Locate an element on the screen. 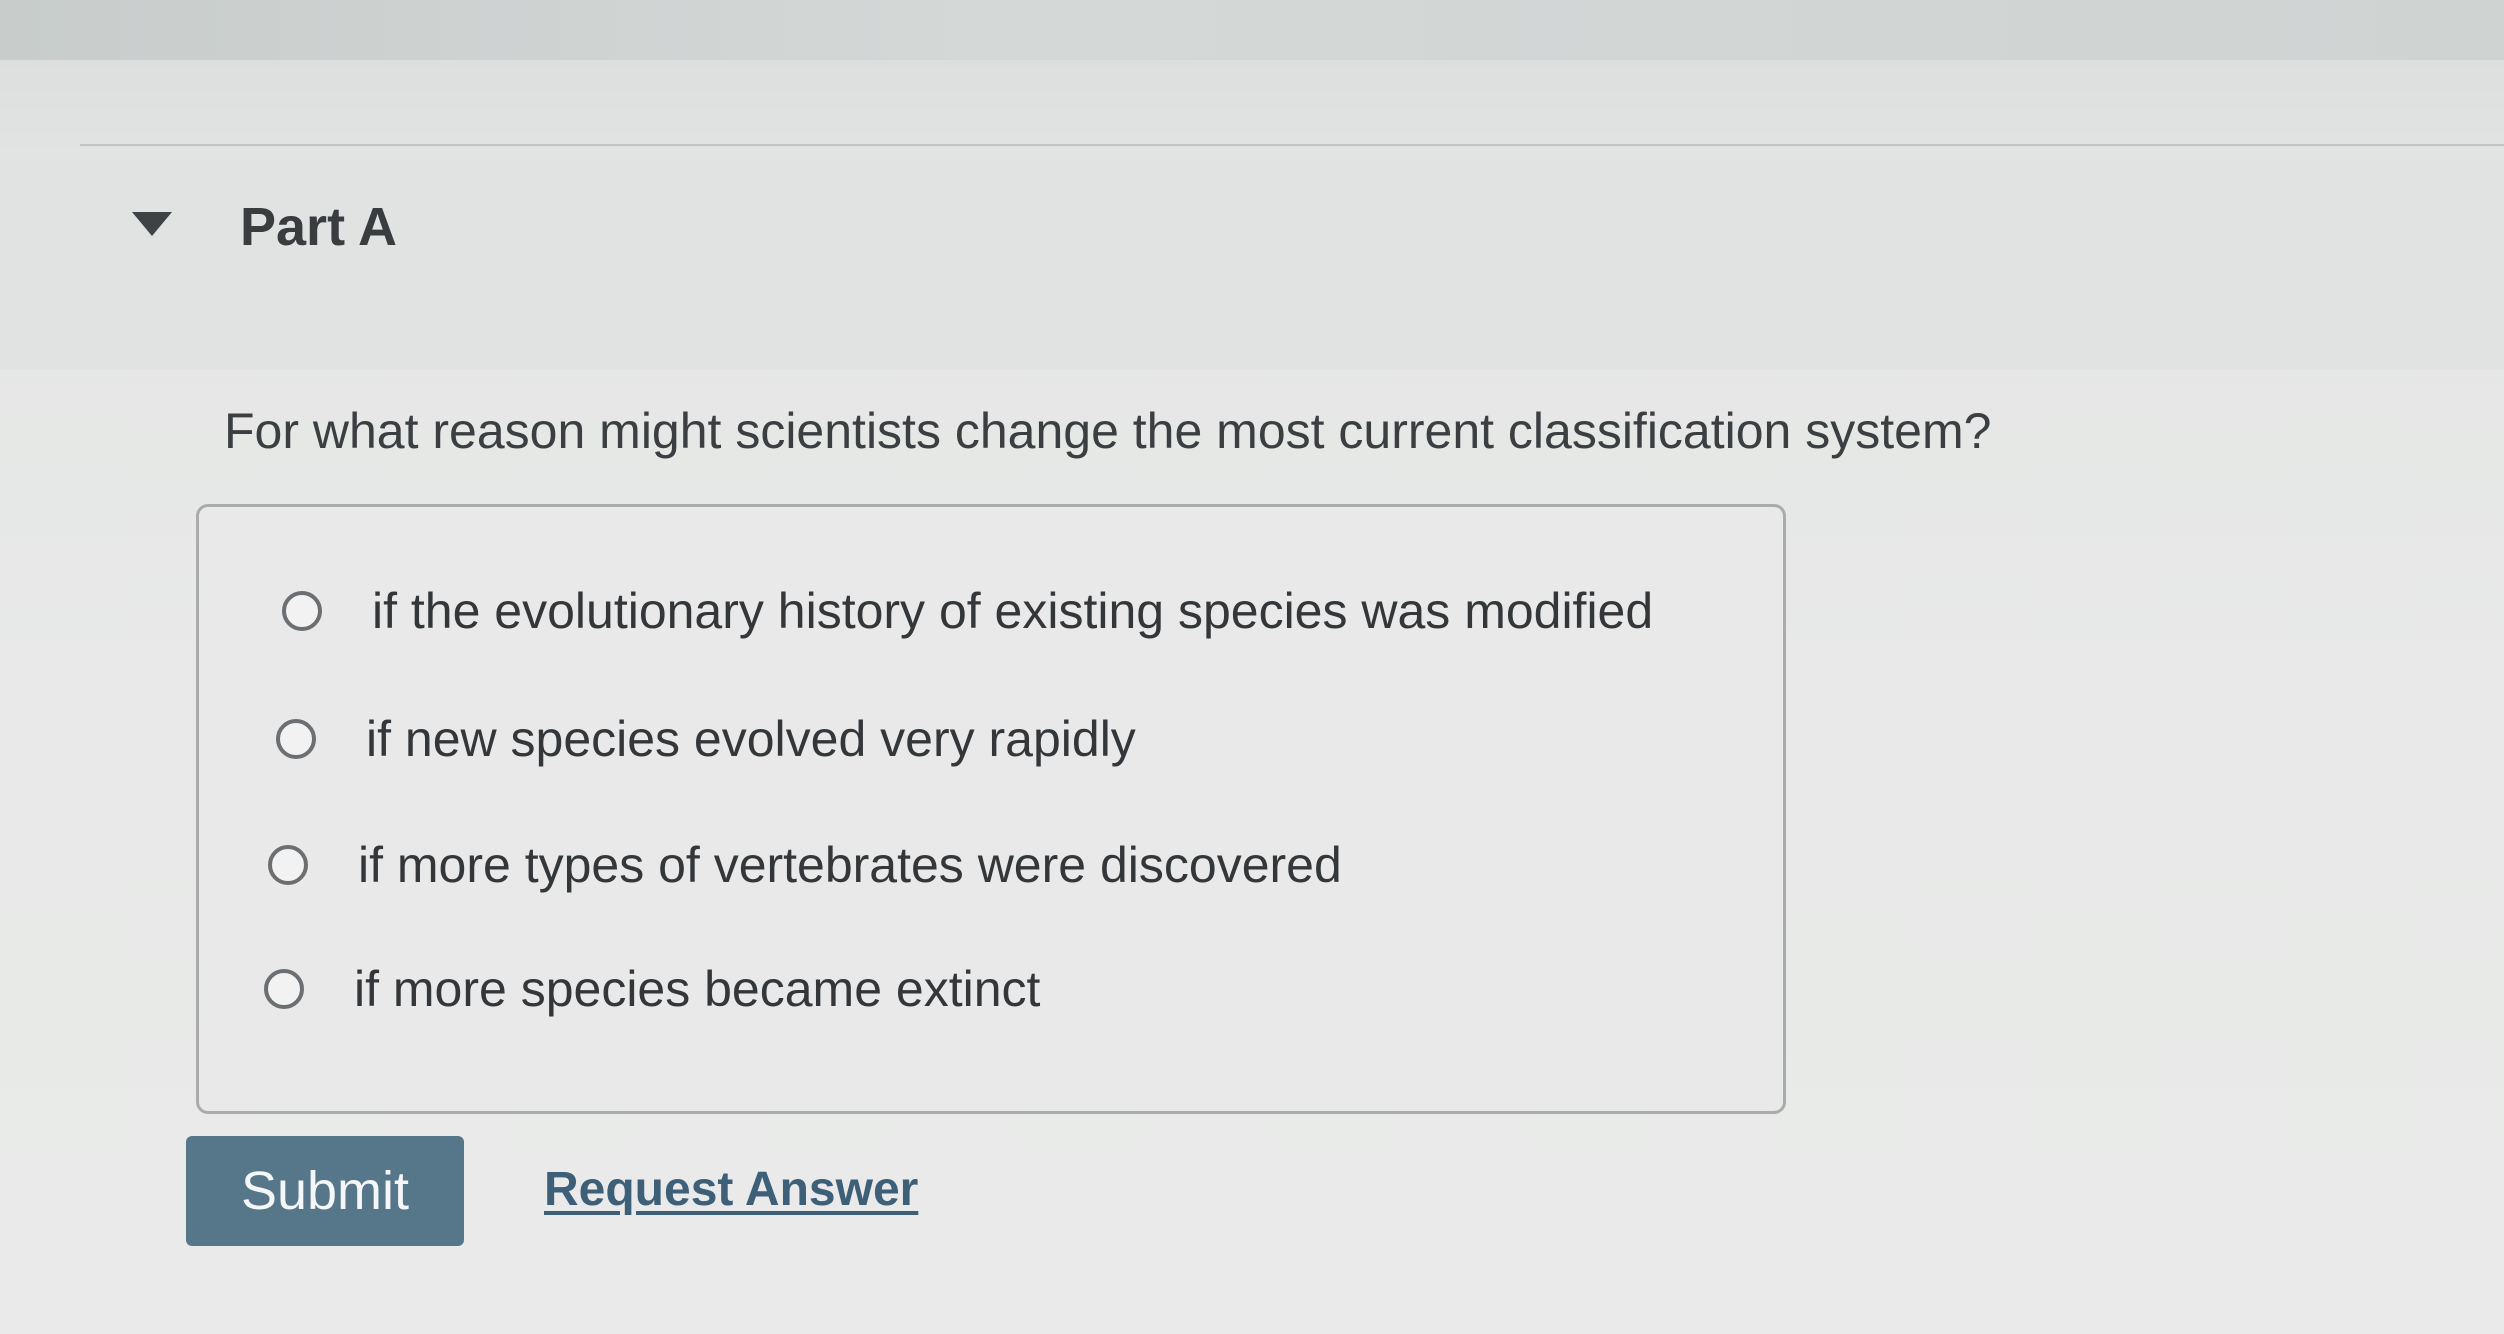 This screenshot has width=2504, height=1334. option-label: if more species became extinct is located at coordinates (697, 989).